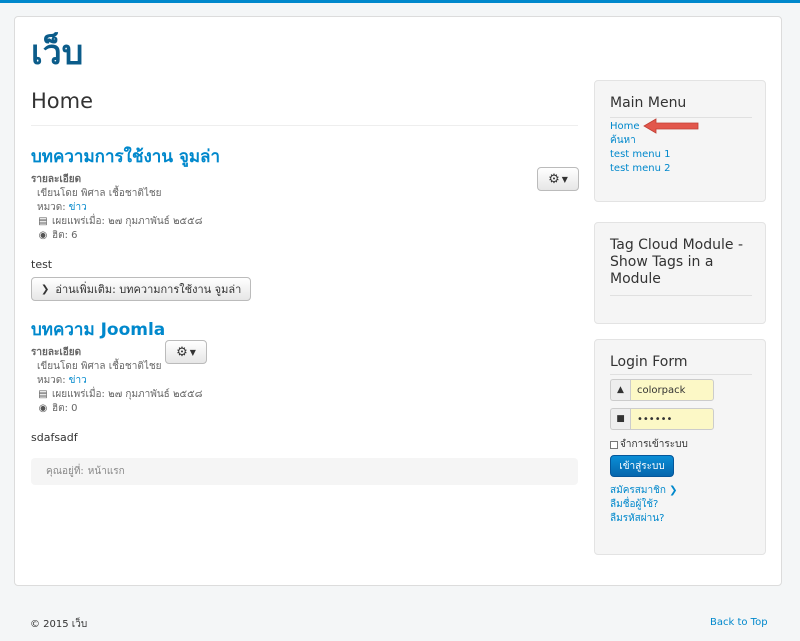 The image size is (800, 641). I want to click on password-group: ■ ••••••, so click(662, 419).